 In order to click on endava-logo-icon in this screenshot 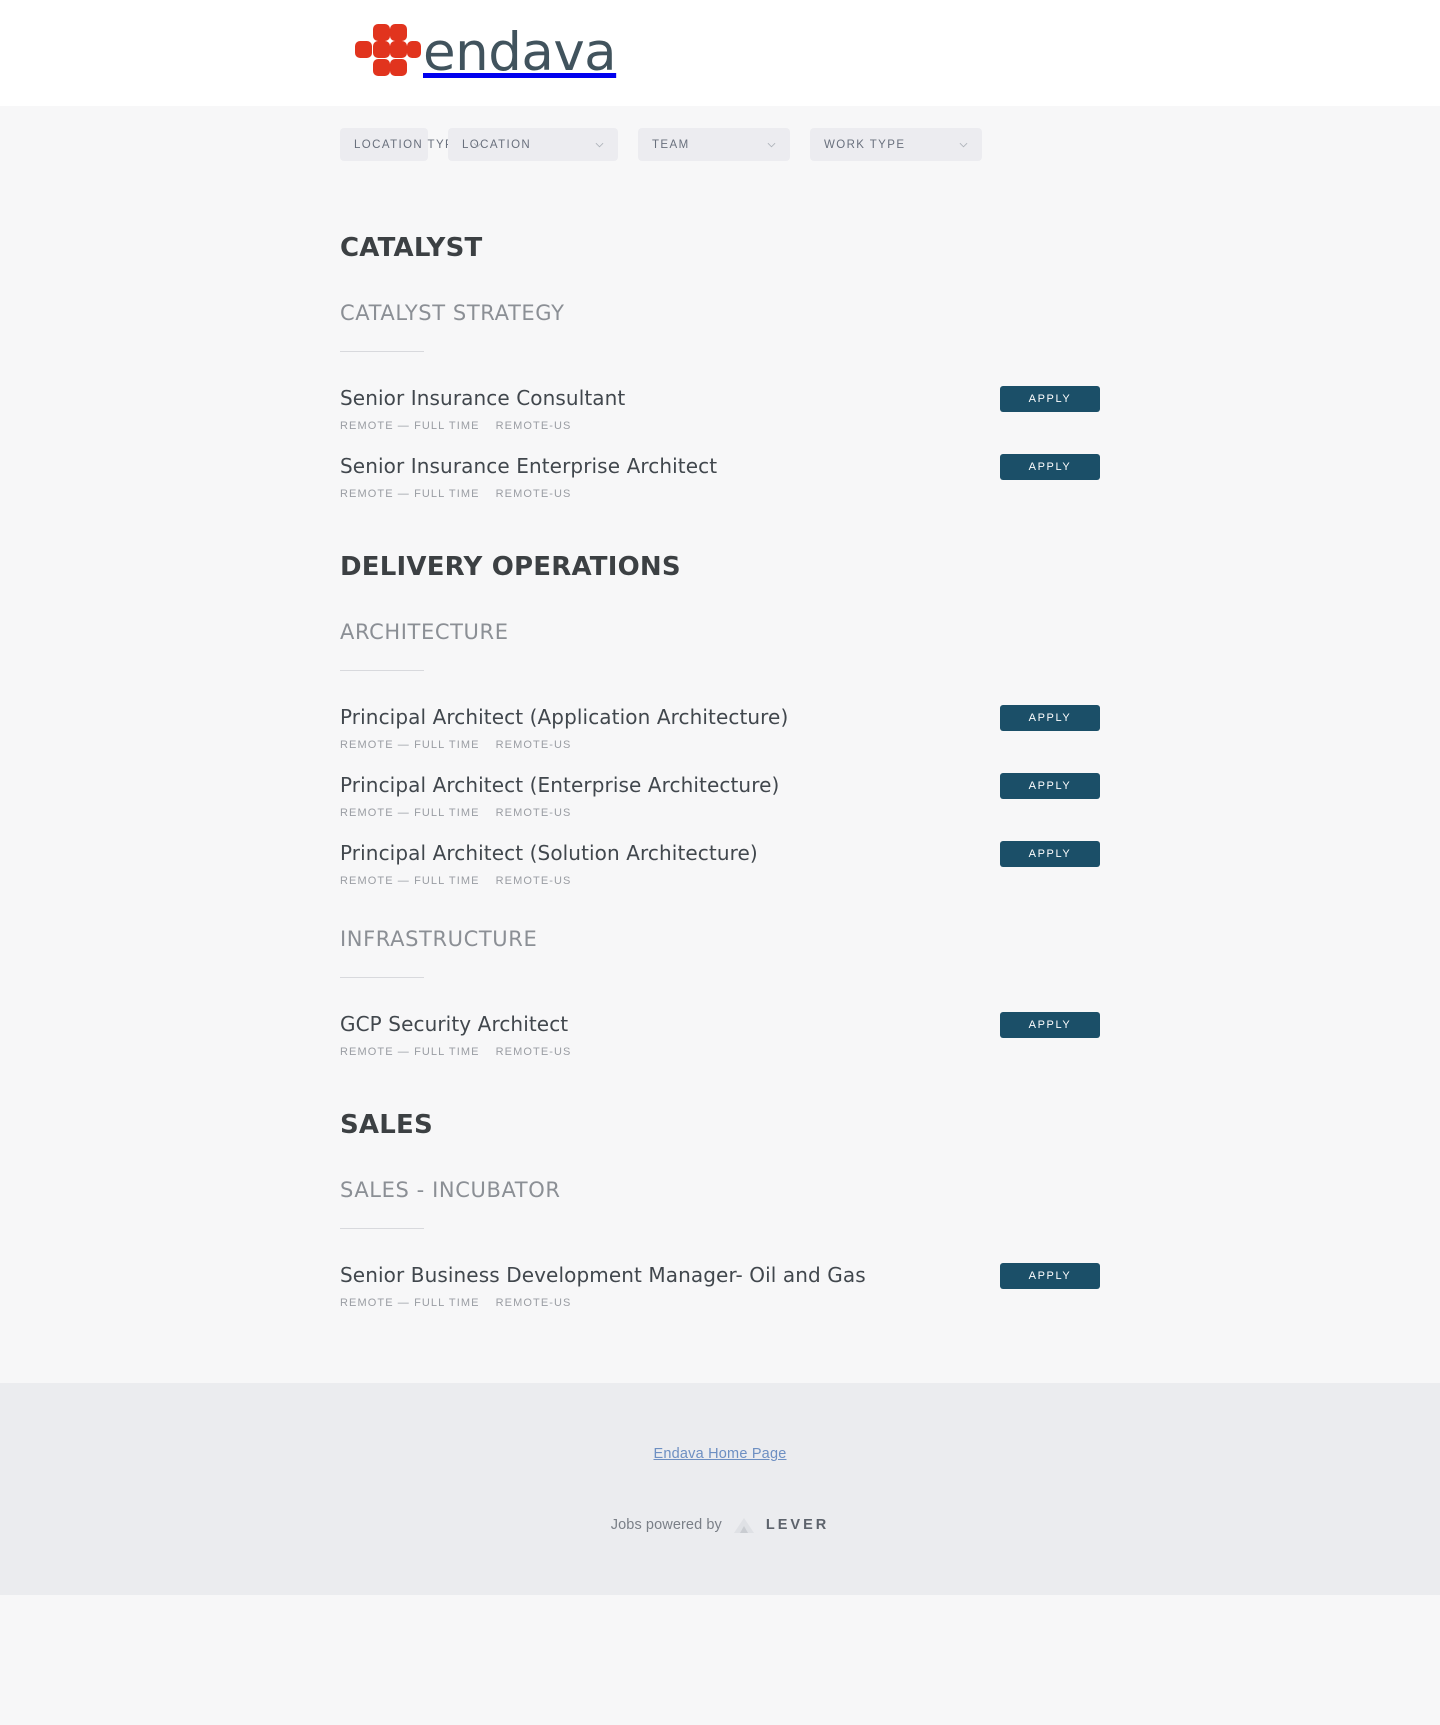, I will do `click(387, 50)`.